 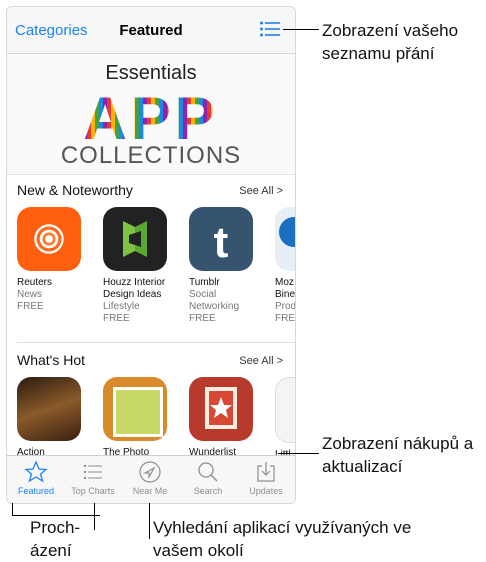 I want to click on location-arrow-icon, so click(x=150, y=472).